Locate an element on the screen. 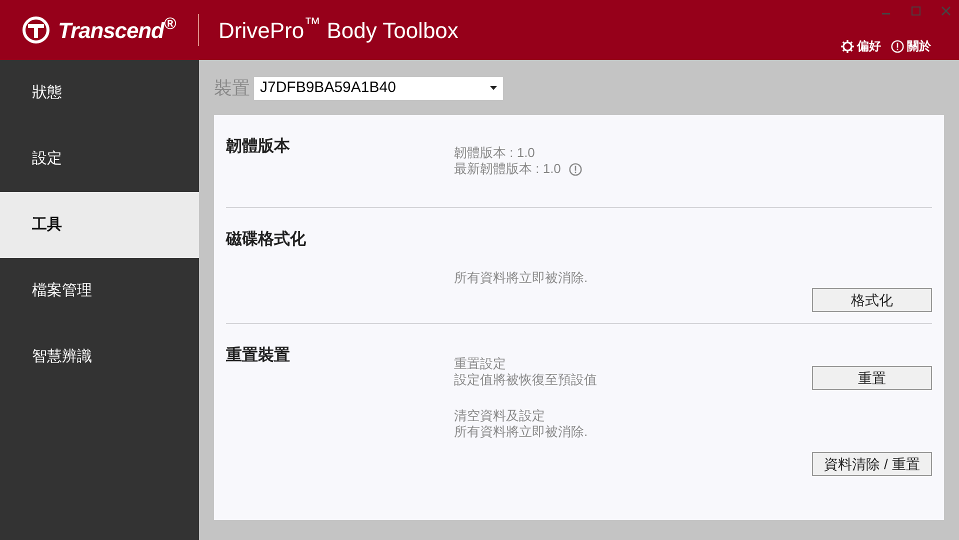 Image resolution: width=959 pixels, height=540 pixels. action-button: 重置 is located at coordinates (872, 378).